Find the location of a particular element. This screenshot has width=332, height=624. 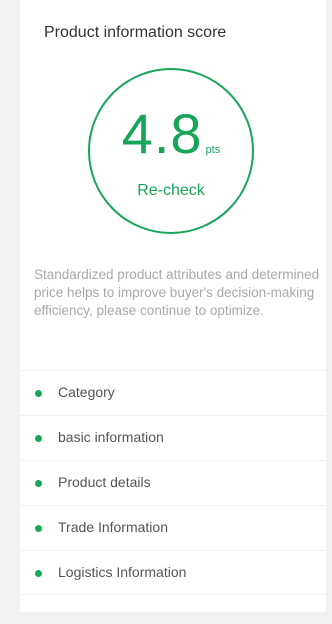

checklist-item-label: Product details is located at coordinates (104, 482).